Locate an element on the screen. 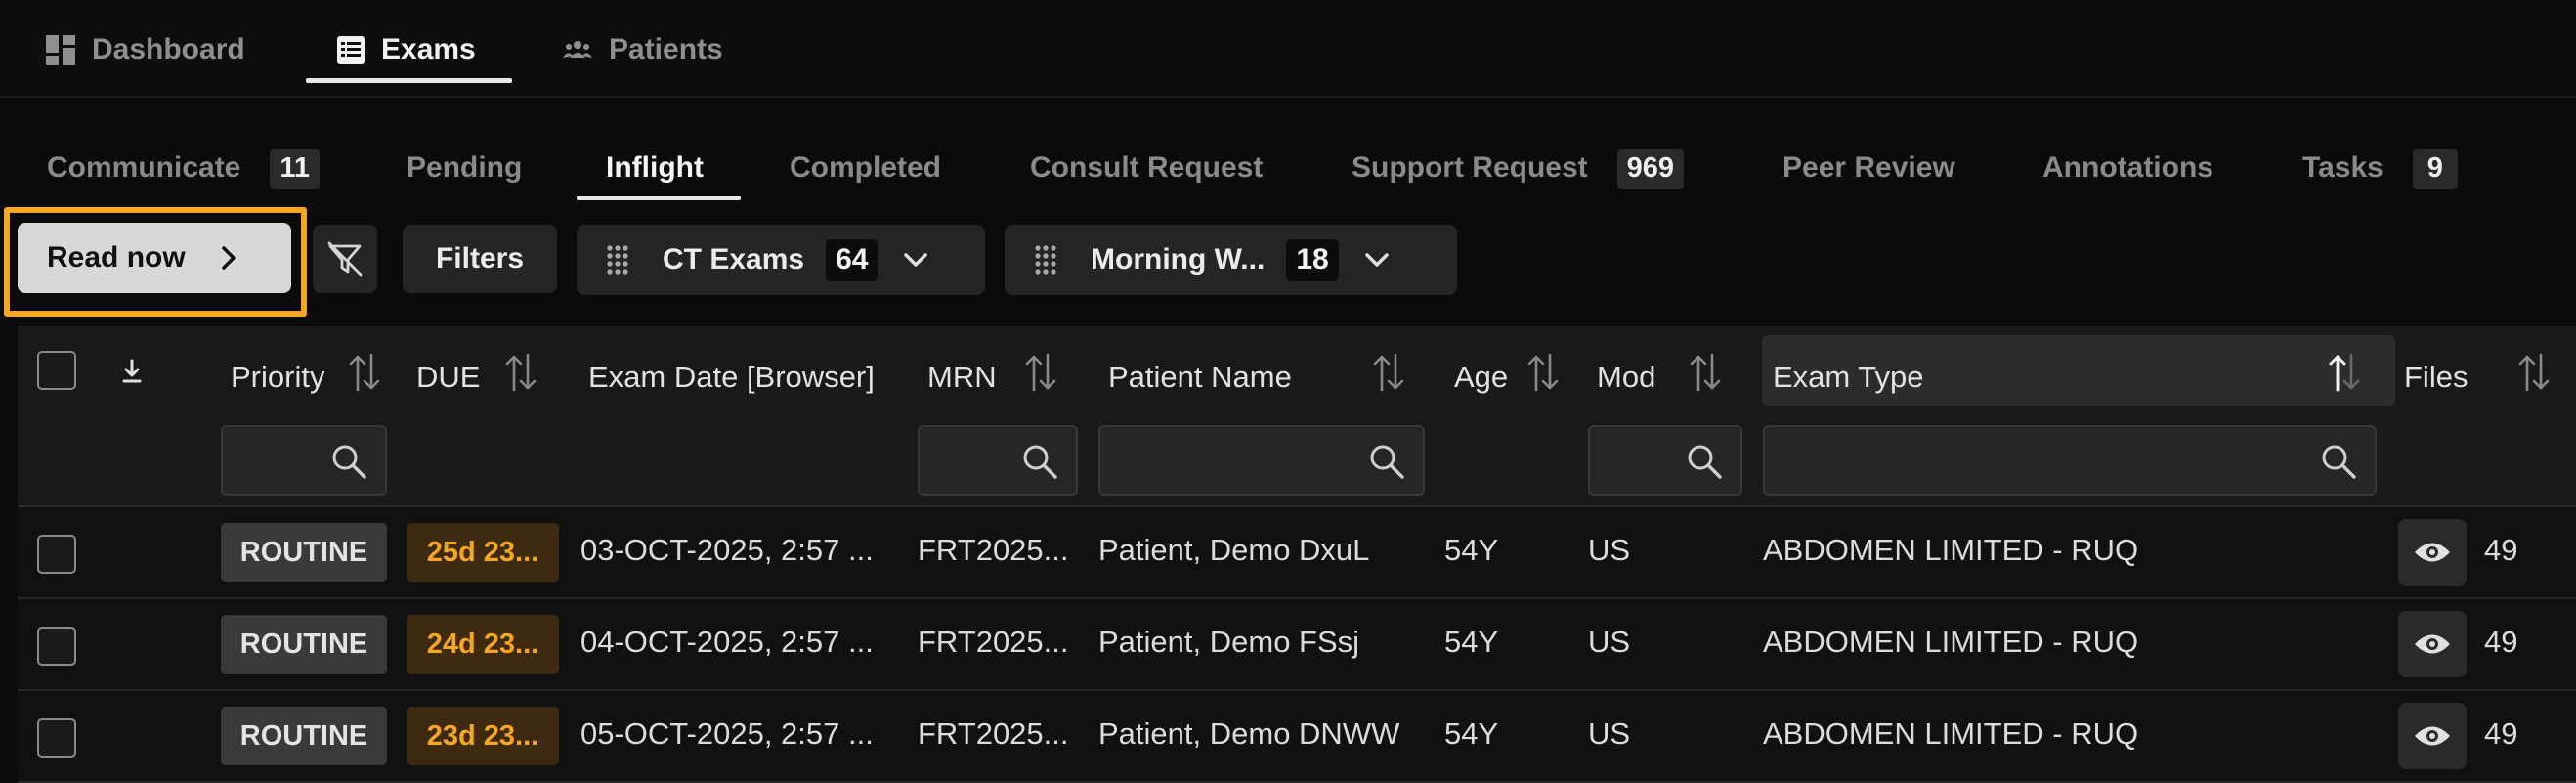 This screenshot has width=2576, height=783. col-exam-type: Exam Type is located at coordinates (1849, 377).